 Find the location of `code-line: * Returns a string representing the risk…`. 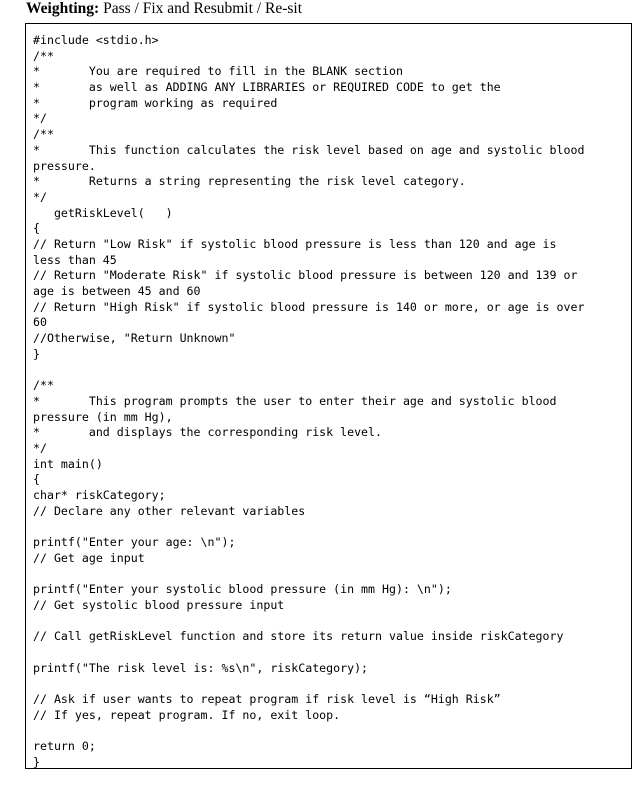

code-line: * Returns a string representing the risk… is located at coordinates (249, 181).